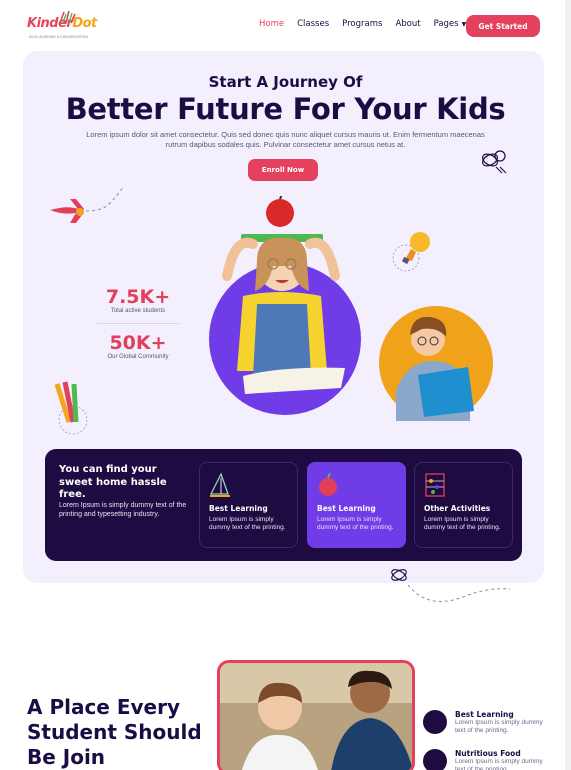 This screenshot has height=770, width=571. Describe the element at coordinates (407, 24) in the screenshot. I see `nav-about: About` at that location.